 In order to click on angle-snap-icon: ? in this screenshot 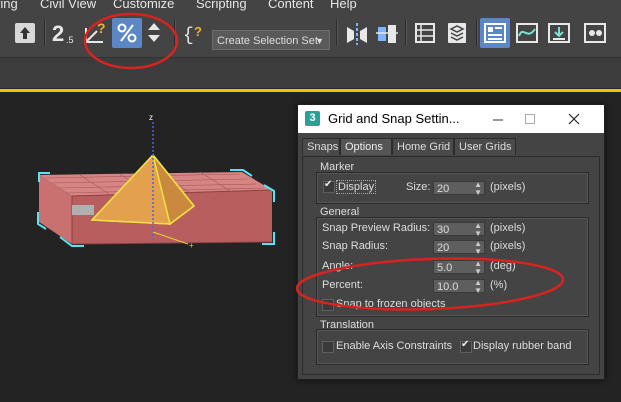, I will do `click(95, 31)`.